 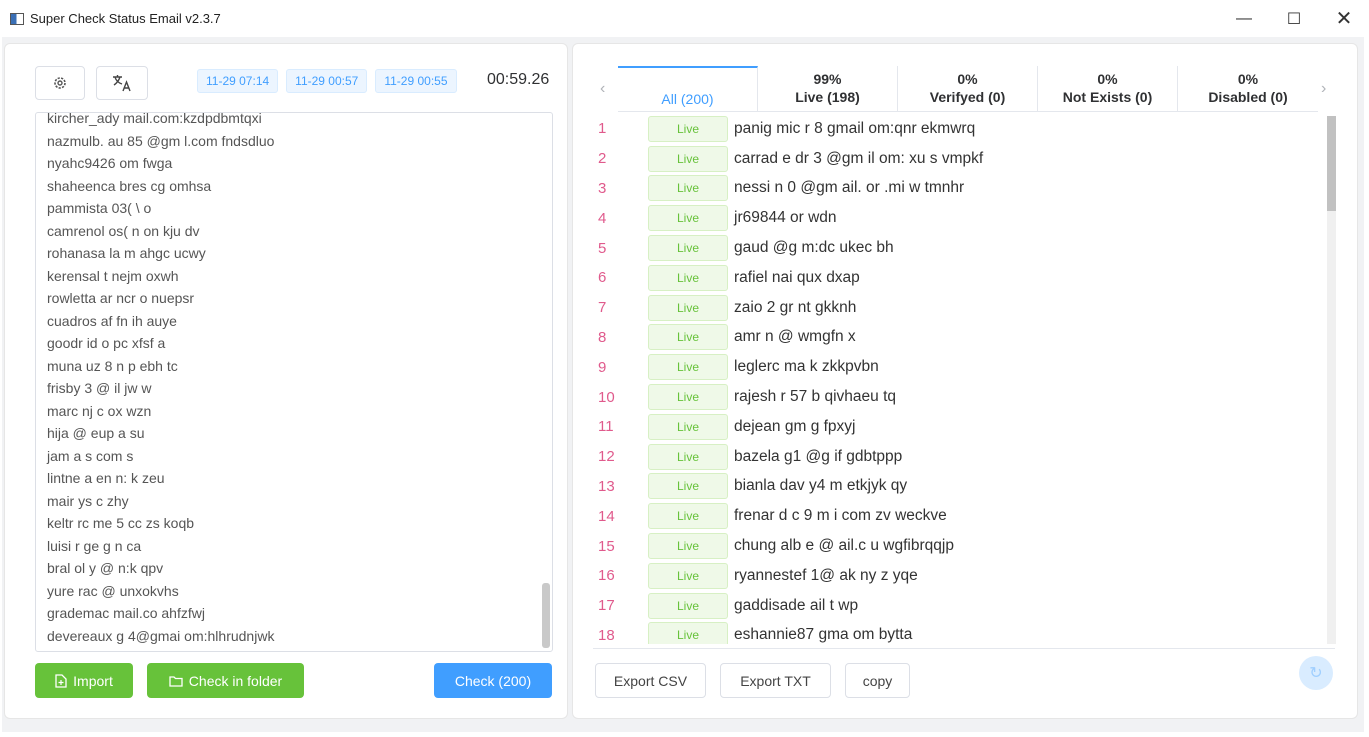 I want to click on title-bar: Super Check Status Email v2.3.7 — ☐ ✕, so click(x=684, y=18).